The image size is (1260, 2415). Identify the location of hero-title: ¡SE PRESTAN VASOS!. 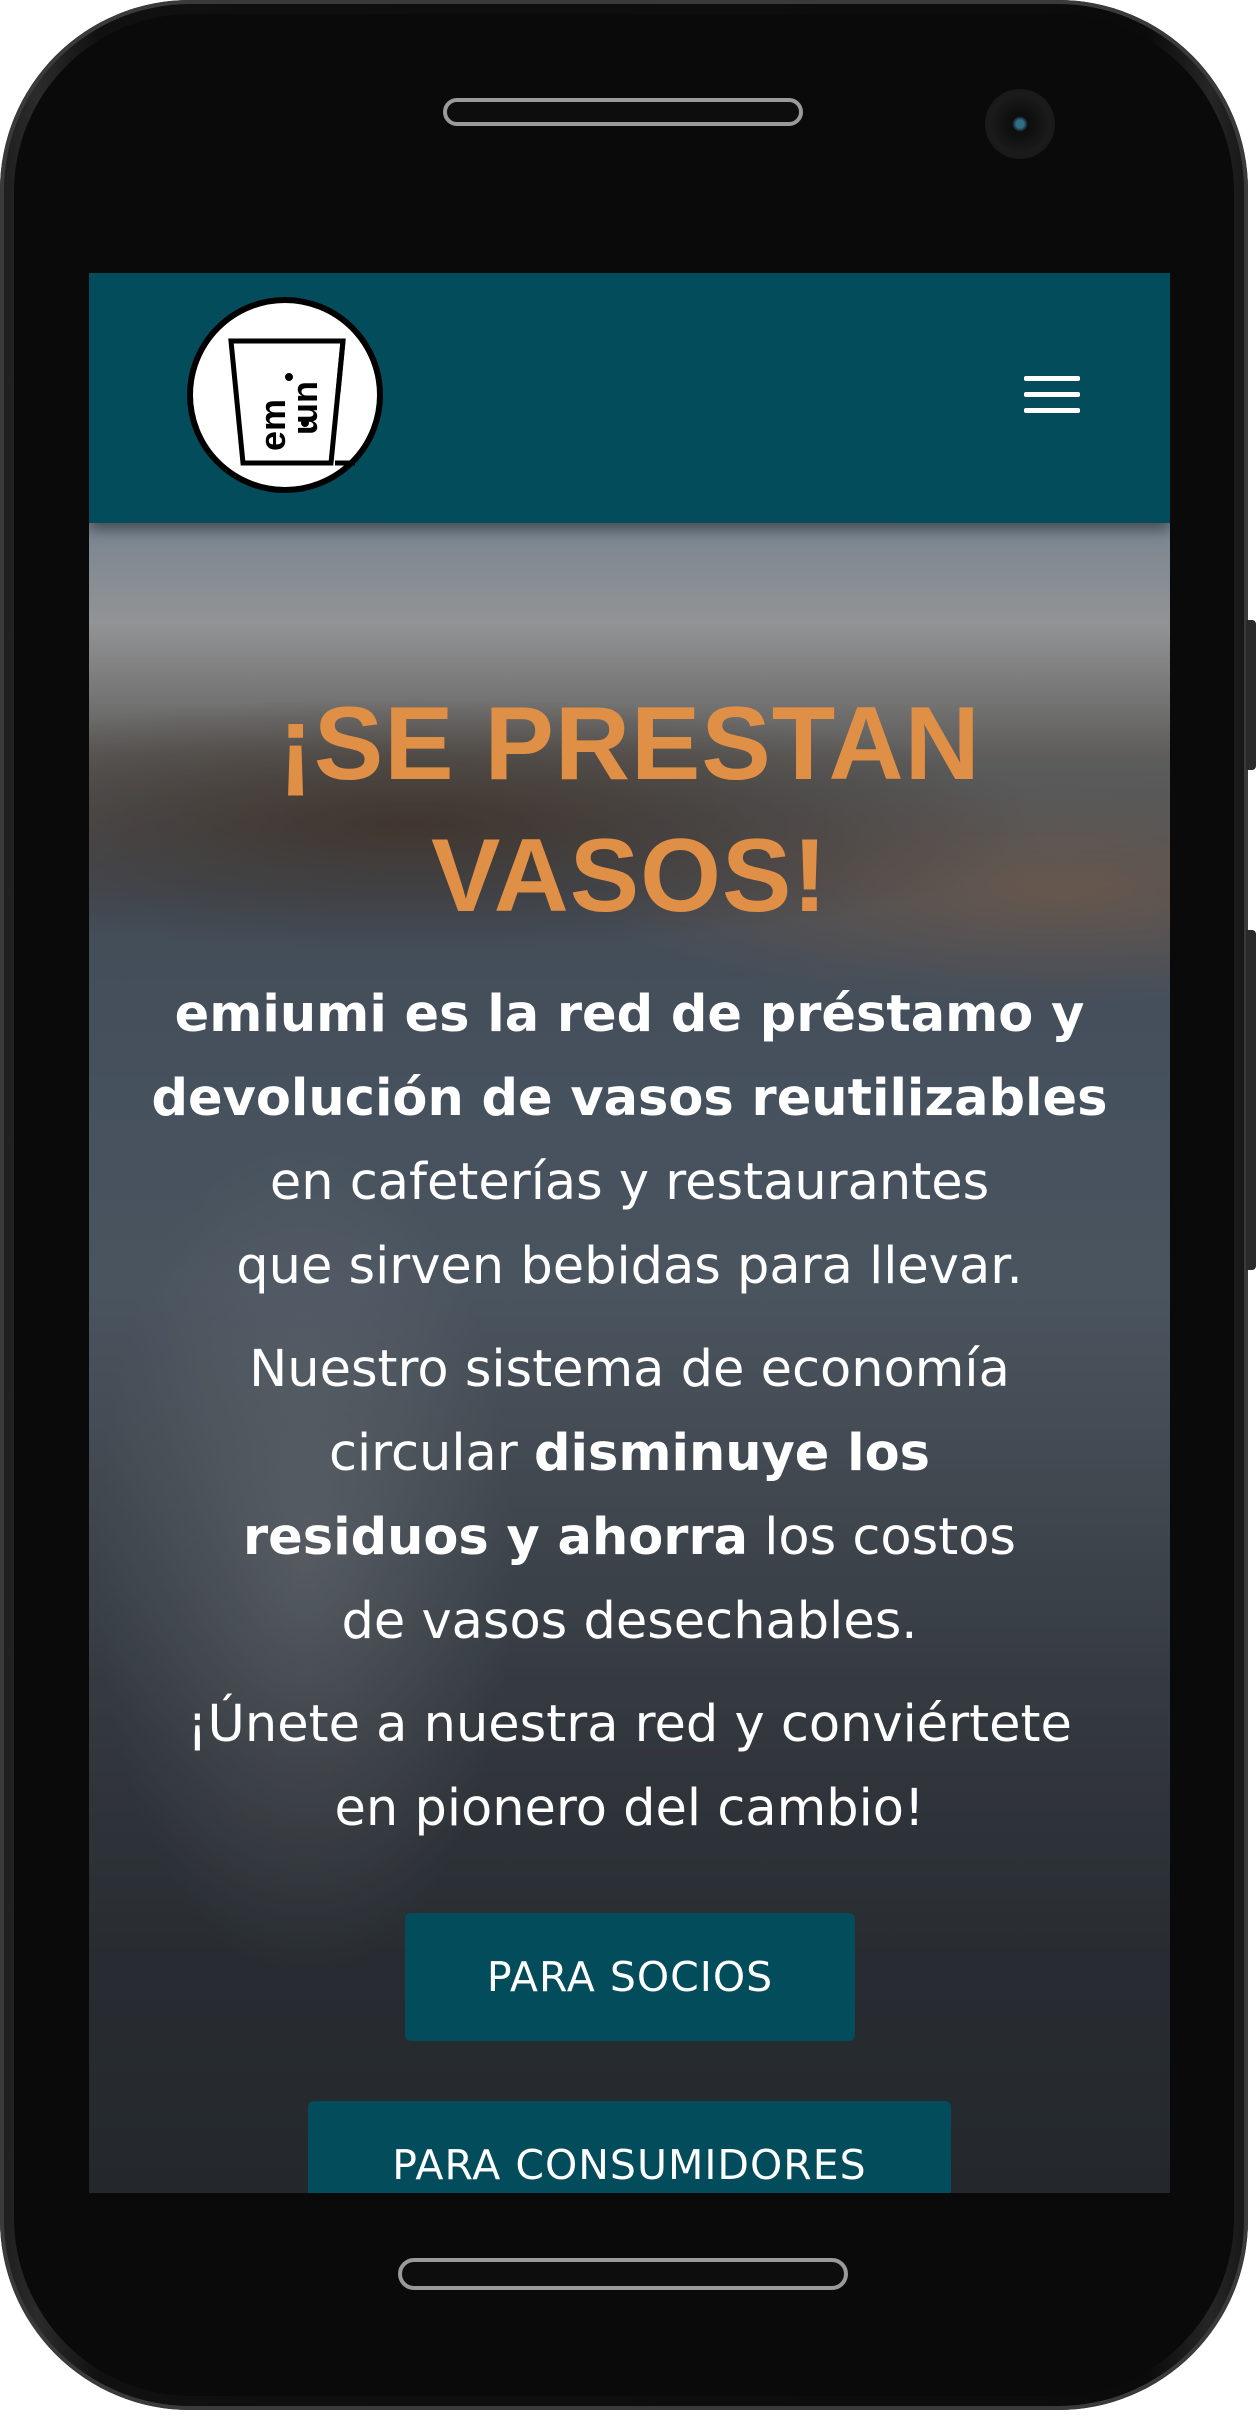
(629, 810).